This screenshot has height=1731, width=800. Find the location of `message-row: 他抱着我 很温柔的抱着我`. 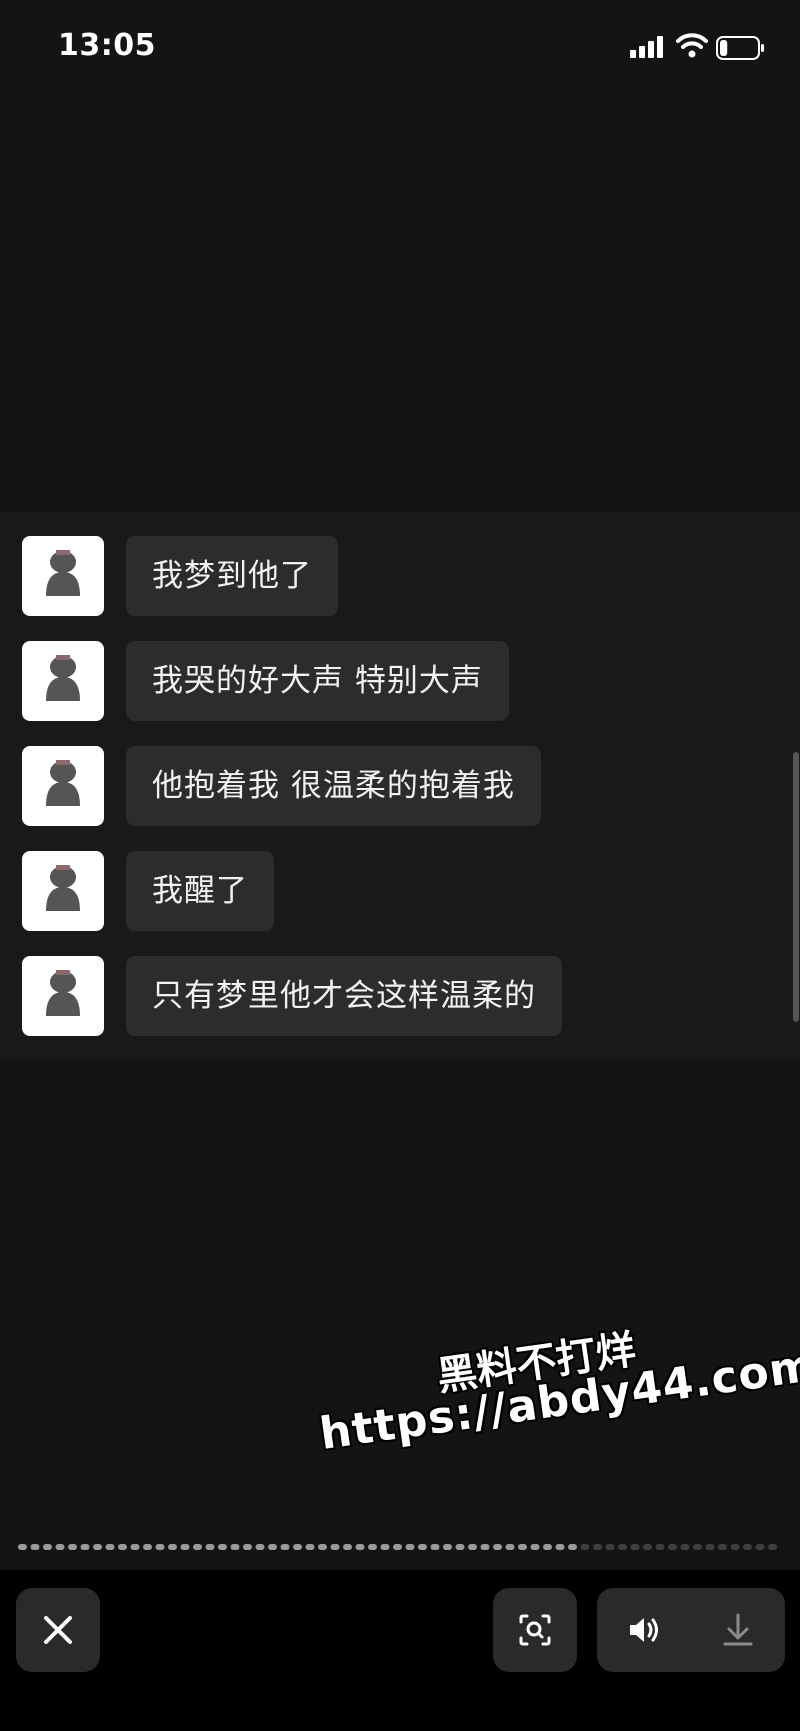

message-row: 他抱着我 很温柔的抱着我 is located at coordinates (400, 787).